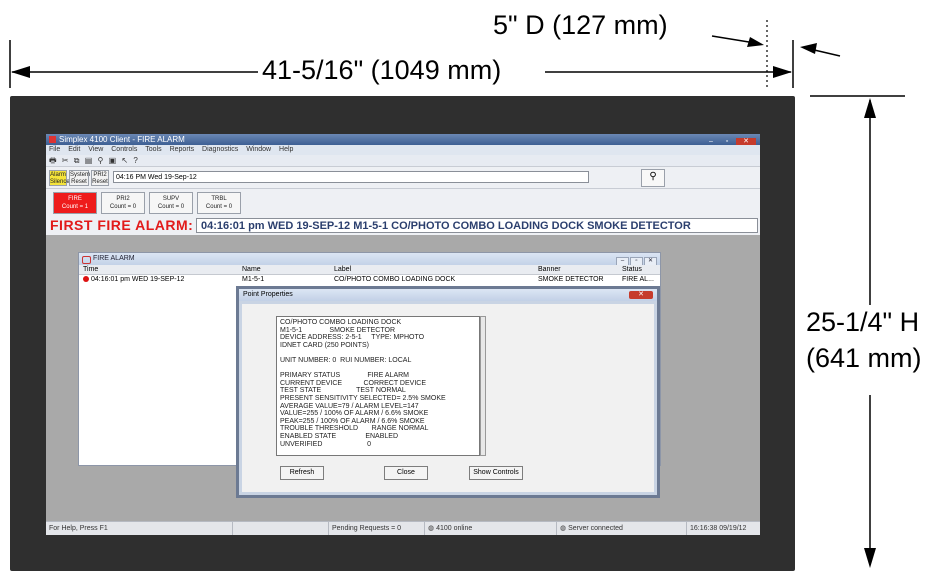  What do you see at coordinates (100, 178) in the screenshot?
I see `pri2-reset-button: PRI2 Reset` at bounding box center [100, 178].